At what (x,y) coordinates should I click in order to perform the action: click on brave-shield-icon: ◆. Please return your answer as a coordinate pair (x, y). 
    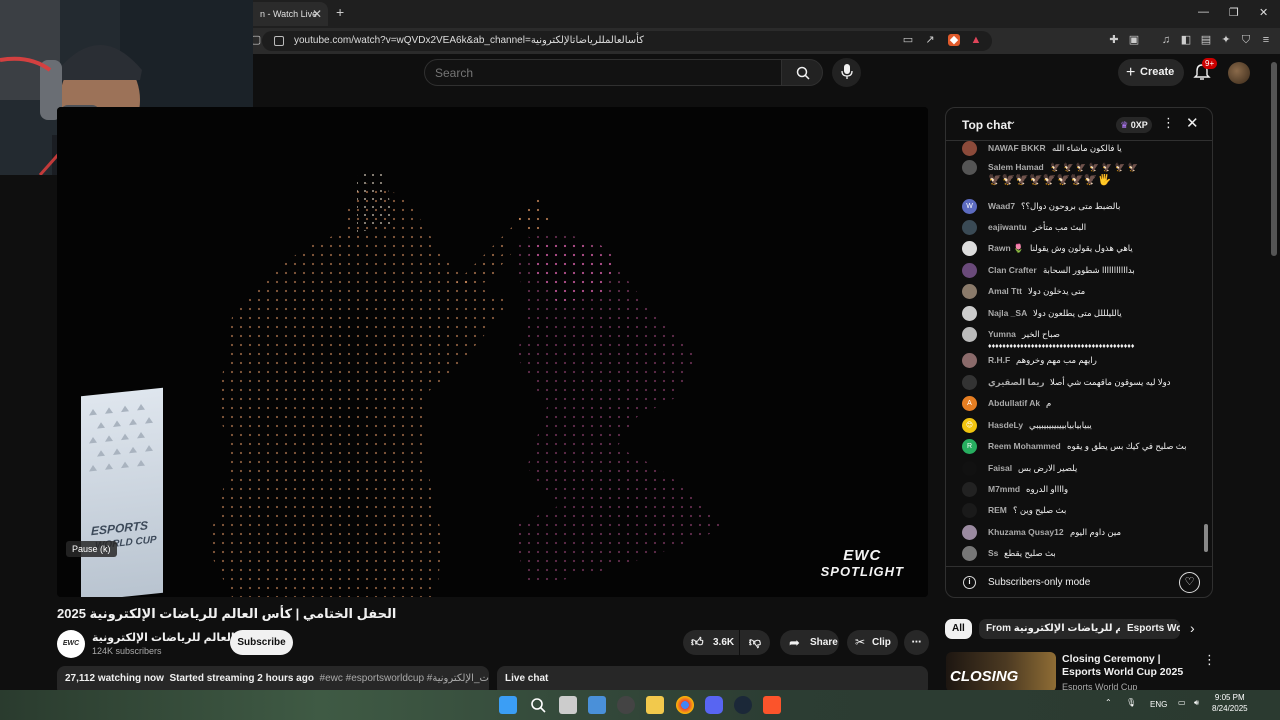
    Looking at the image, I should click on (954, 40).